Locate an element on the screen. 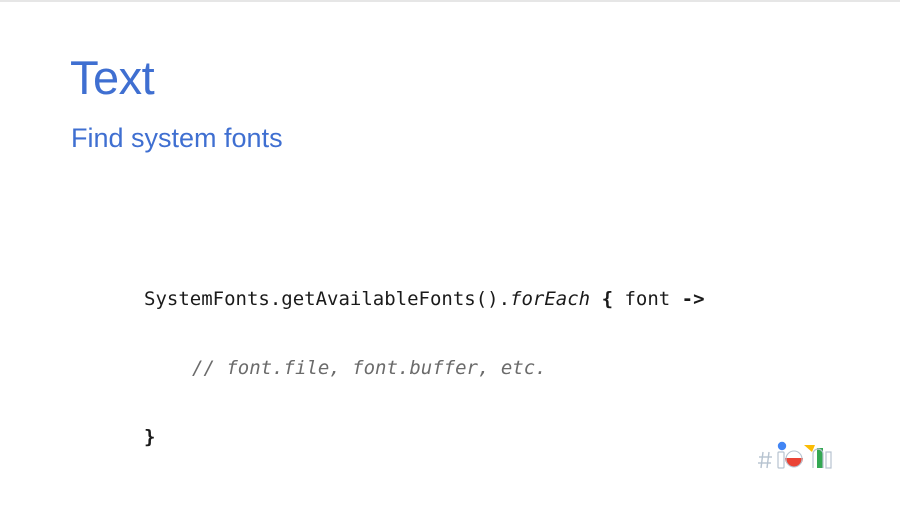 The height and width of the screenshot is (505, 900). top-divider is located at coordinates (450, 1).